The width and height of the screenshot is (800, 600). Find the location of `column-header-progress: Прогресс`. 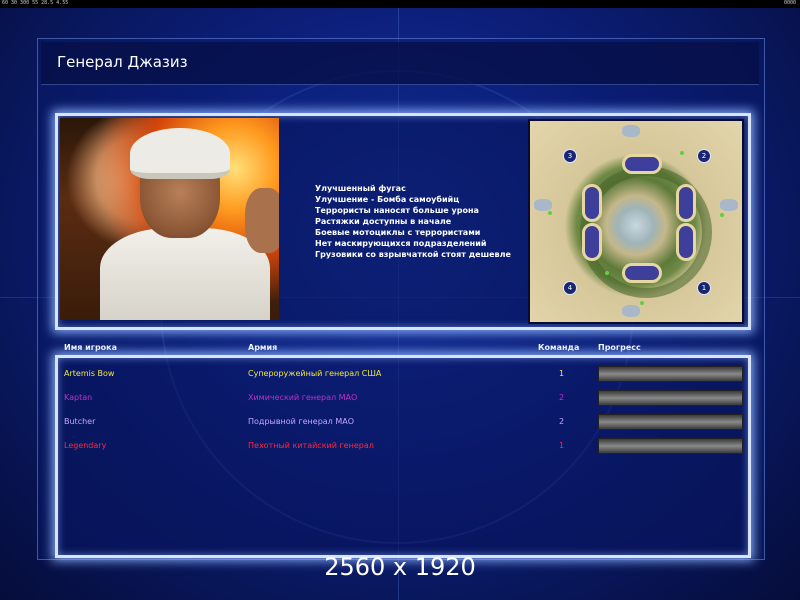

column-header-progress: Прогресс is located at coordinates (619, 347).